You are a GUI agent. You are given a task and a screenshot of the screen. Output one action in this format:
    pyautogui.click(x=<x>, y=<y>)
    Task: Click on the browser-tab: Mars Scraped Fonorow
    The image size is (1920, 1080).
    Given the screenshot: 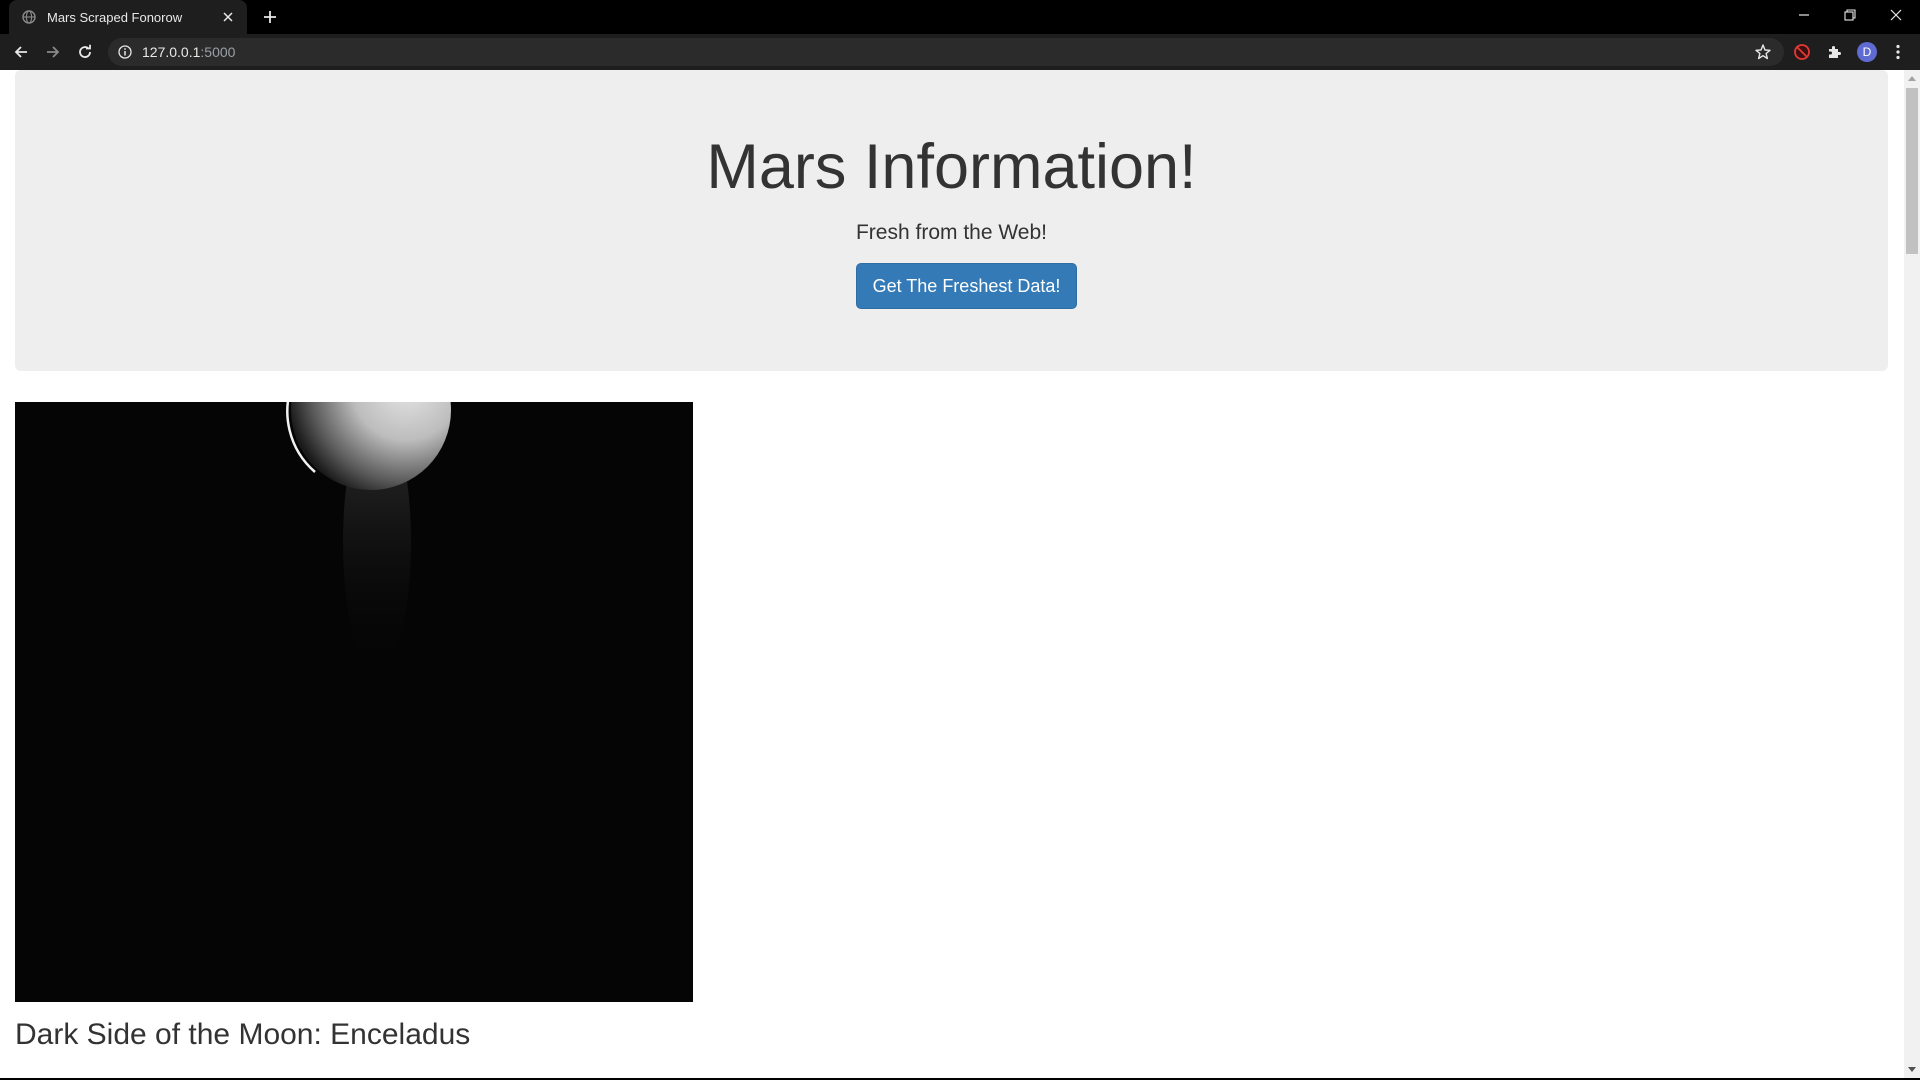 What is the action you would take?
    pyautogui.click(x=128, y=17)
    